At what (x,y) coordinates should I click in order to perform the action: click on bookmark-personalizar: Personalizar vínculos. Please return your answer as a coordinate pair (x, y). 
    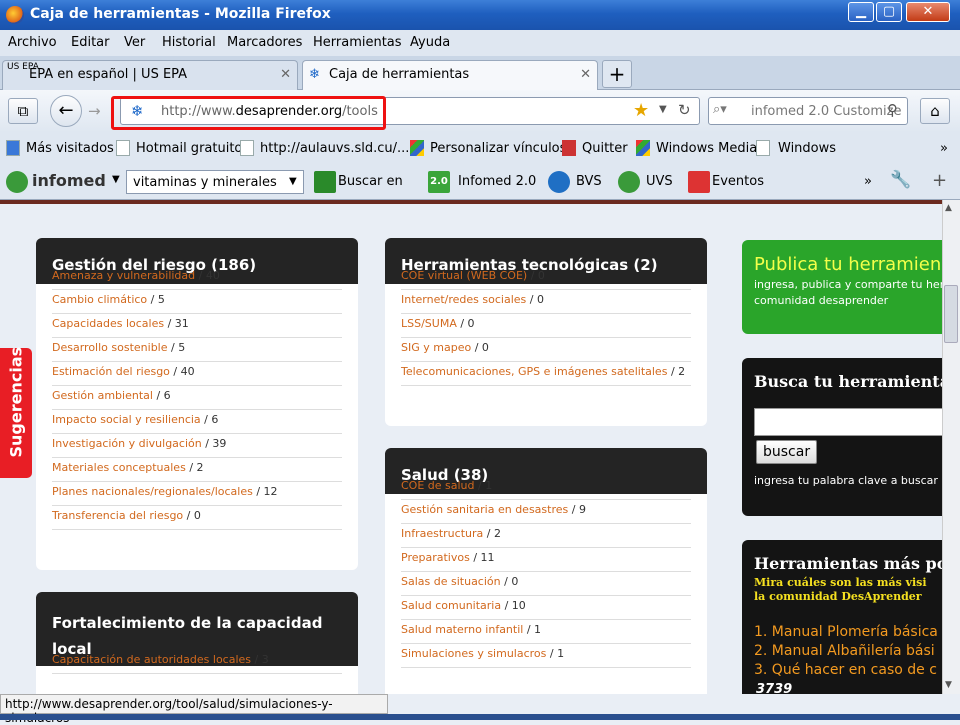
    Looking at the image, I should click on (498, 148).